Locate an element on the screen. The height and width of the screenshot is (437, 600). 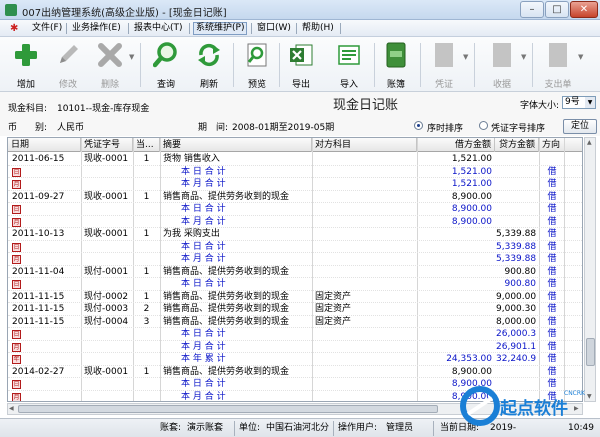
locate-button: 定位 is located at coordinates (580, 126).